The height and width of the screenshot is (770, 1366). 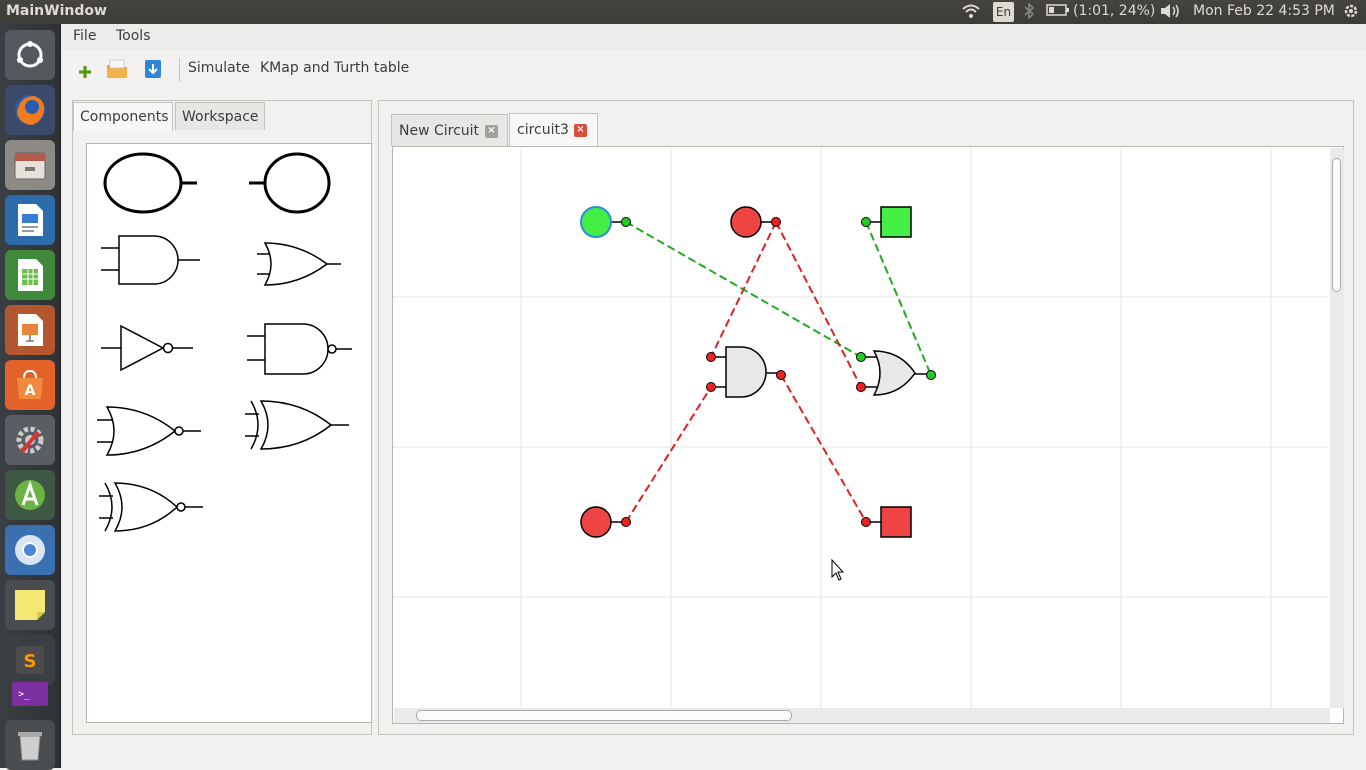 I want to click on firefox-icon, so click(x=30, y=110).